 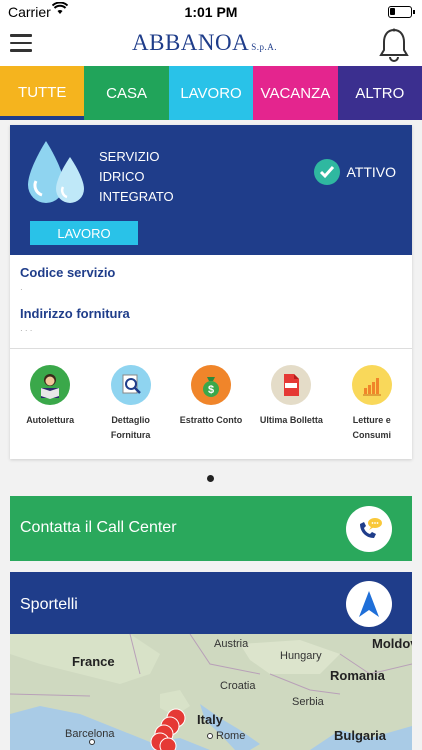 I want to click on magnifier-document-icon, so click(x=130, y=385).